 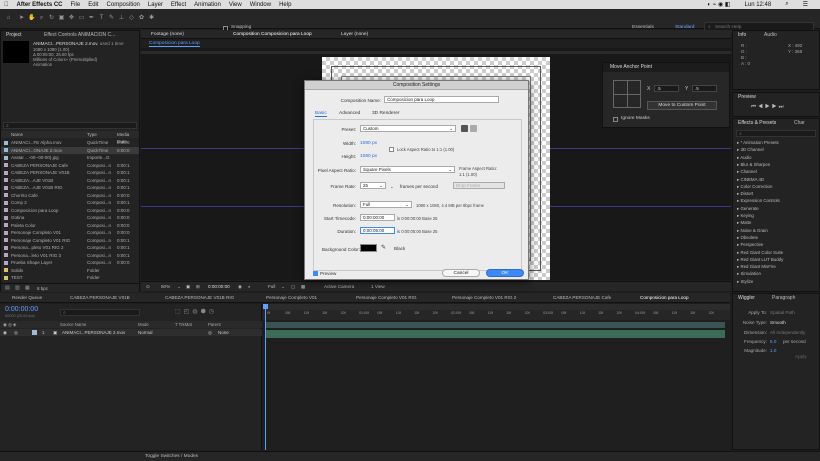 I want to click on move-custom-point-button: Move to Custom Point, so click(x=682, y=105).